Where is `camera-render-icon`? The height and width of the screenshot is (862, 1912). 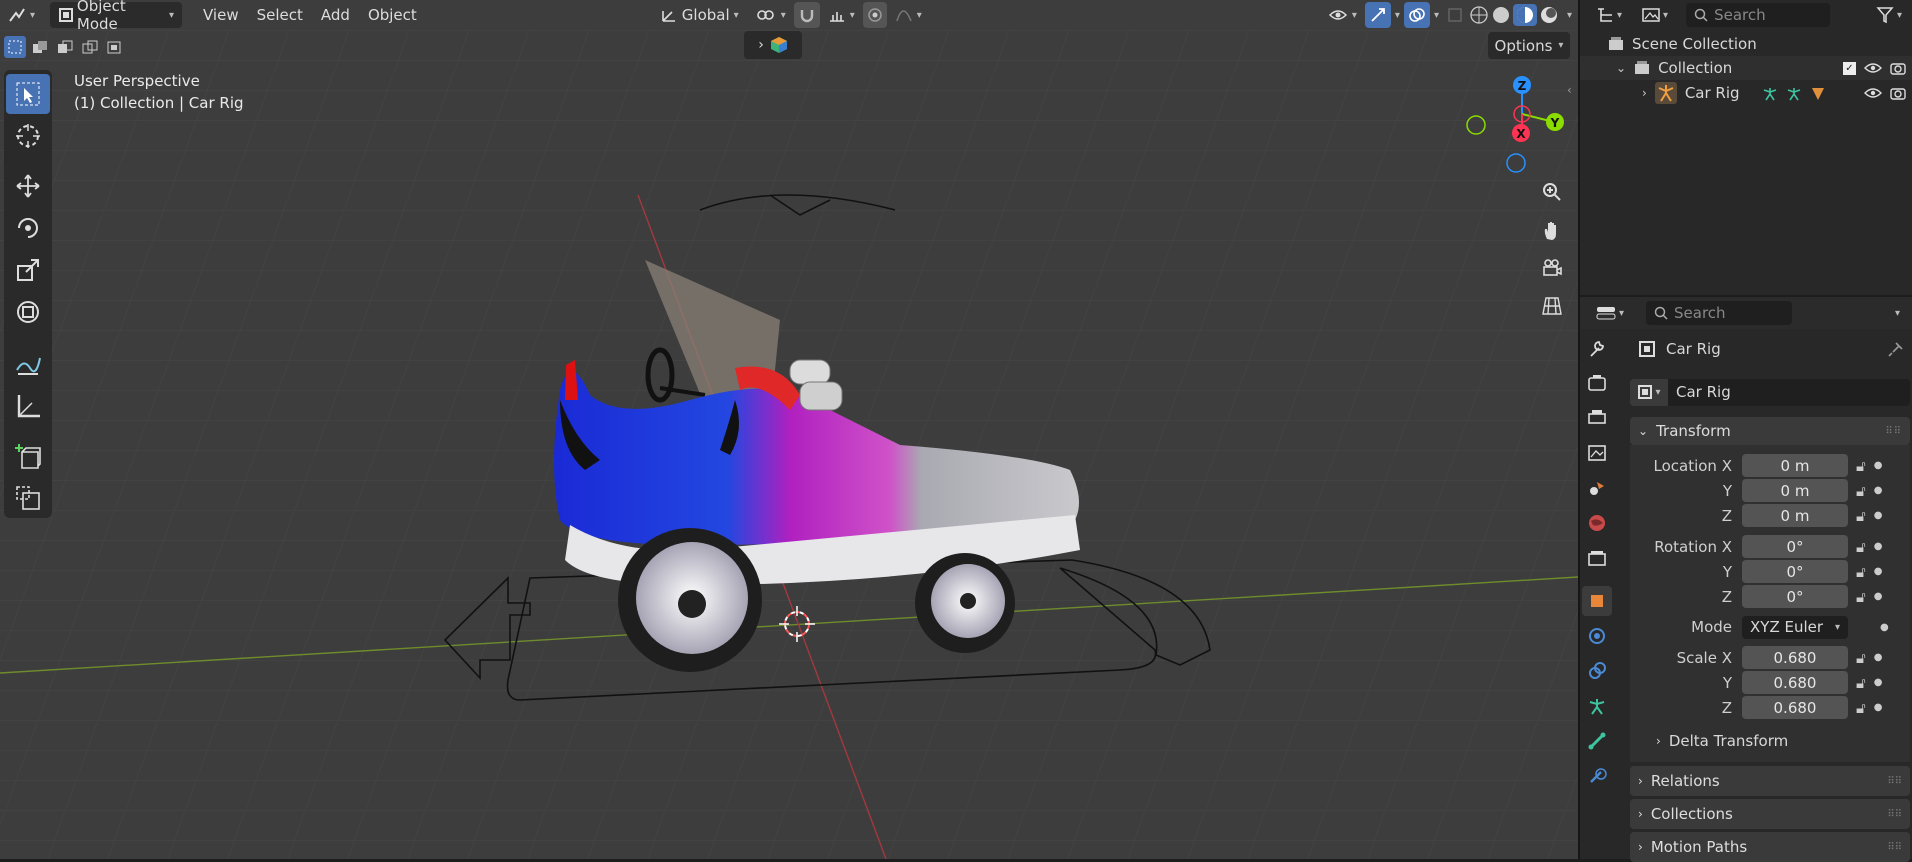 camera-render-icon is located at coordinates (1898, 68).